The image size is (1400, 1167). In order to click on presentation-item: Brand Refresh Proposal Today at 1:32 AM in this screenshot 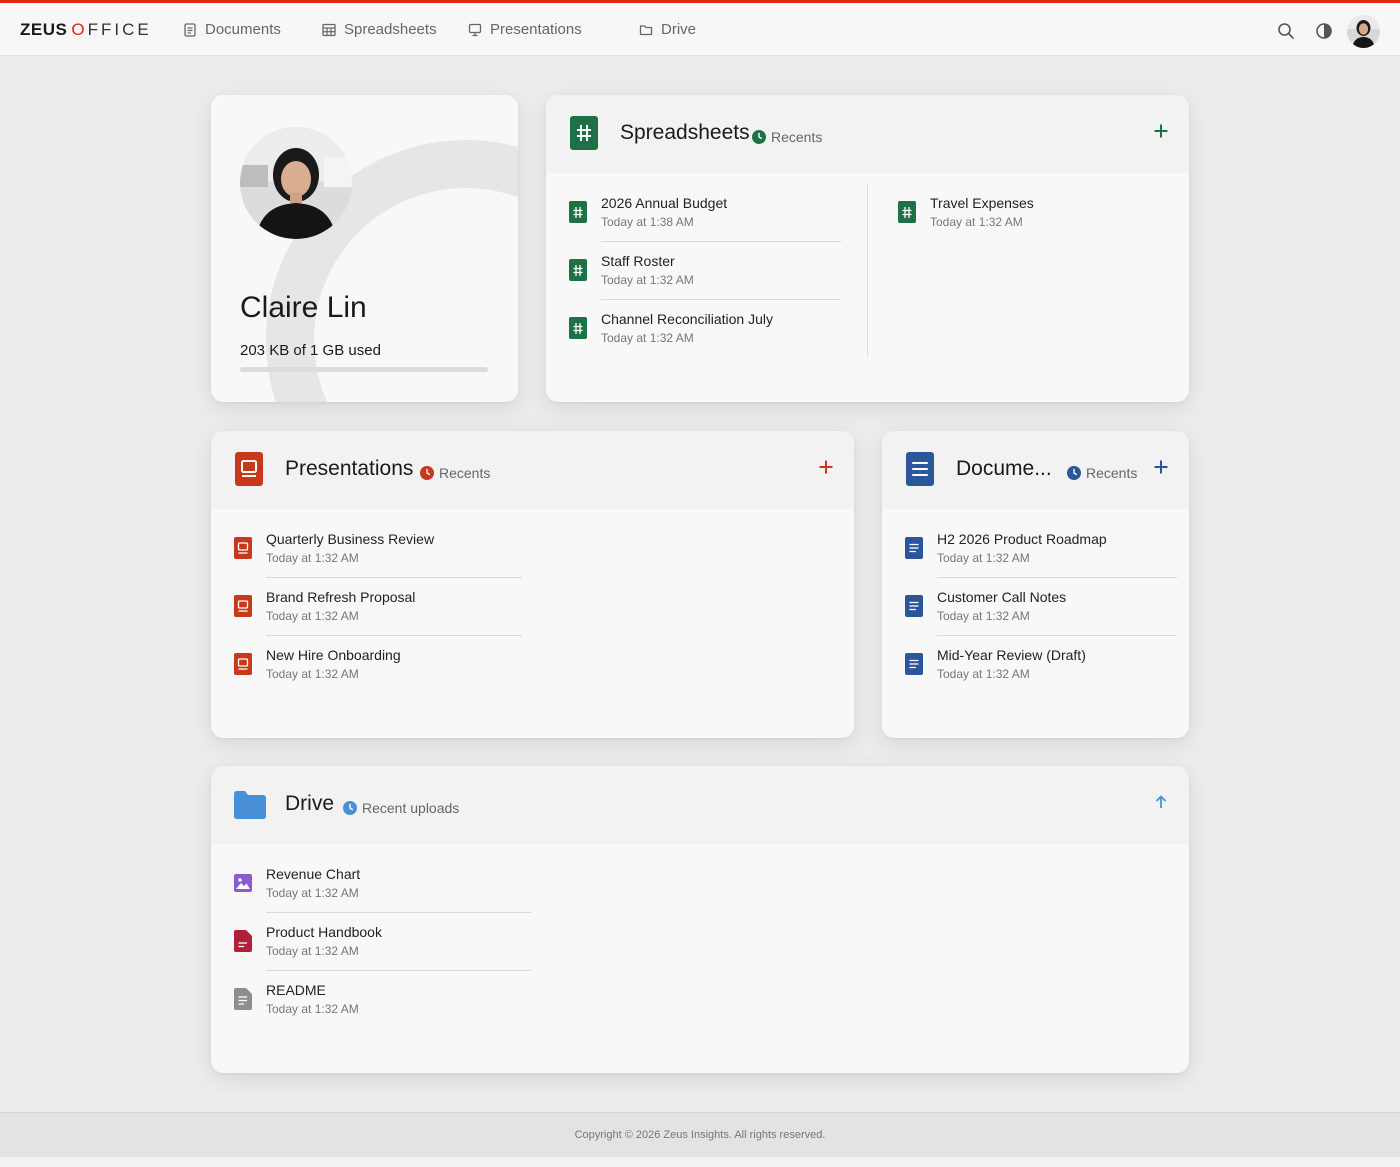, I will do `click(378, 618)`.